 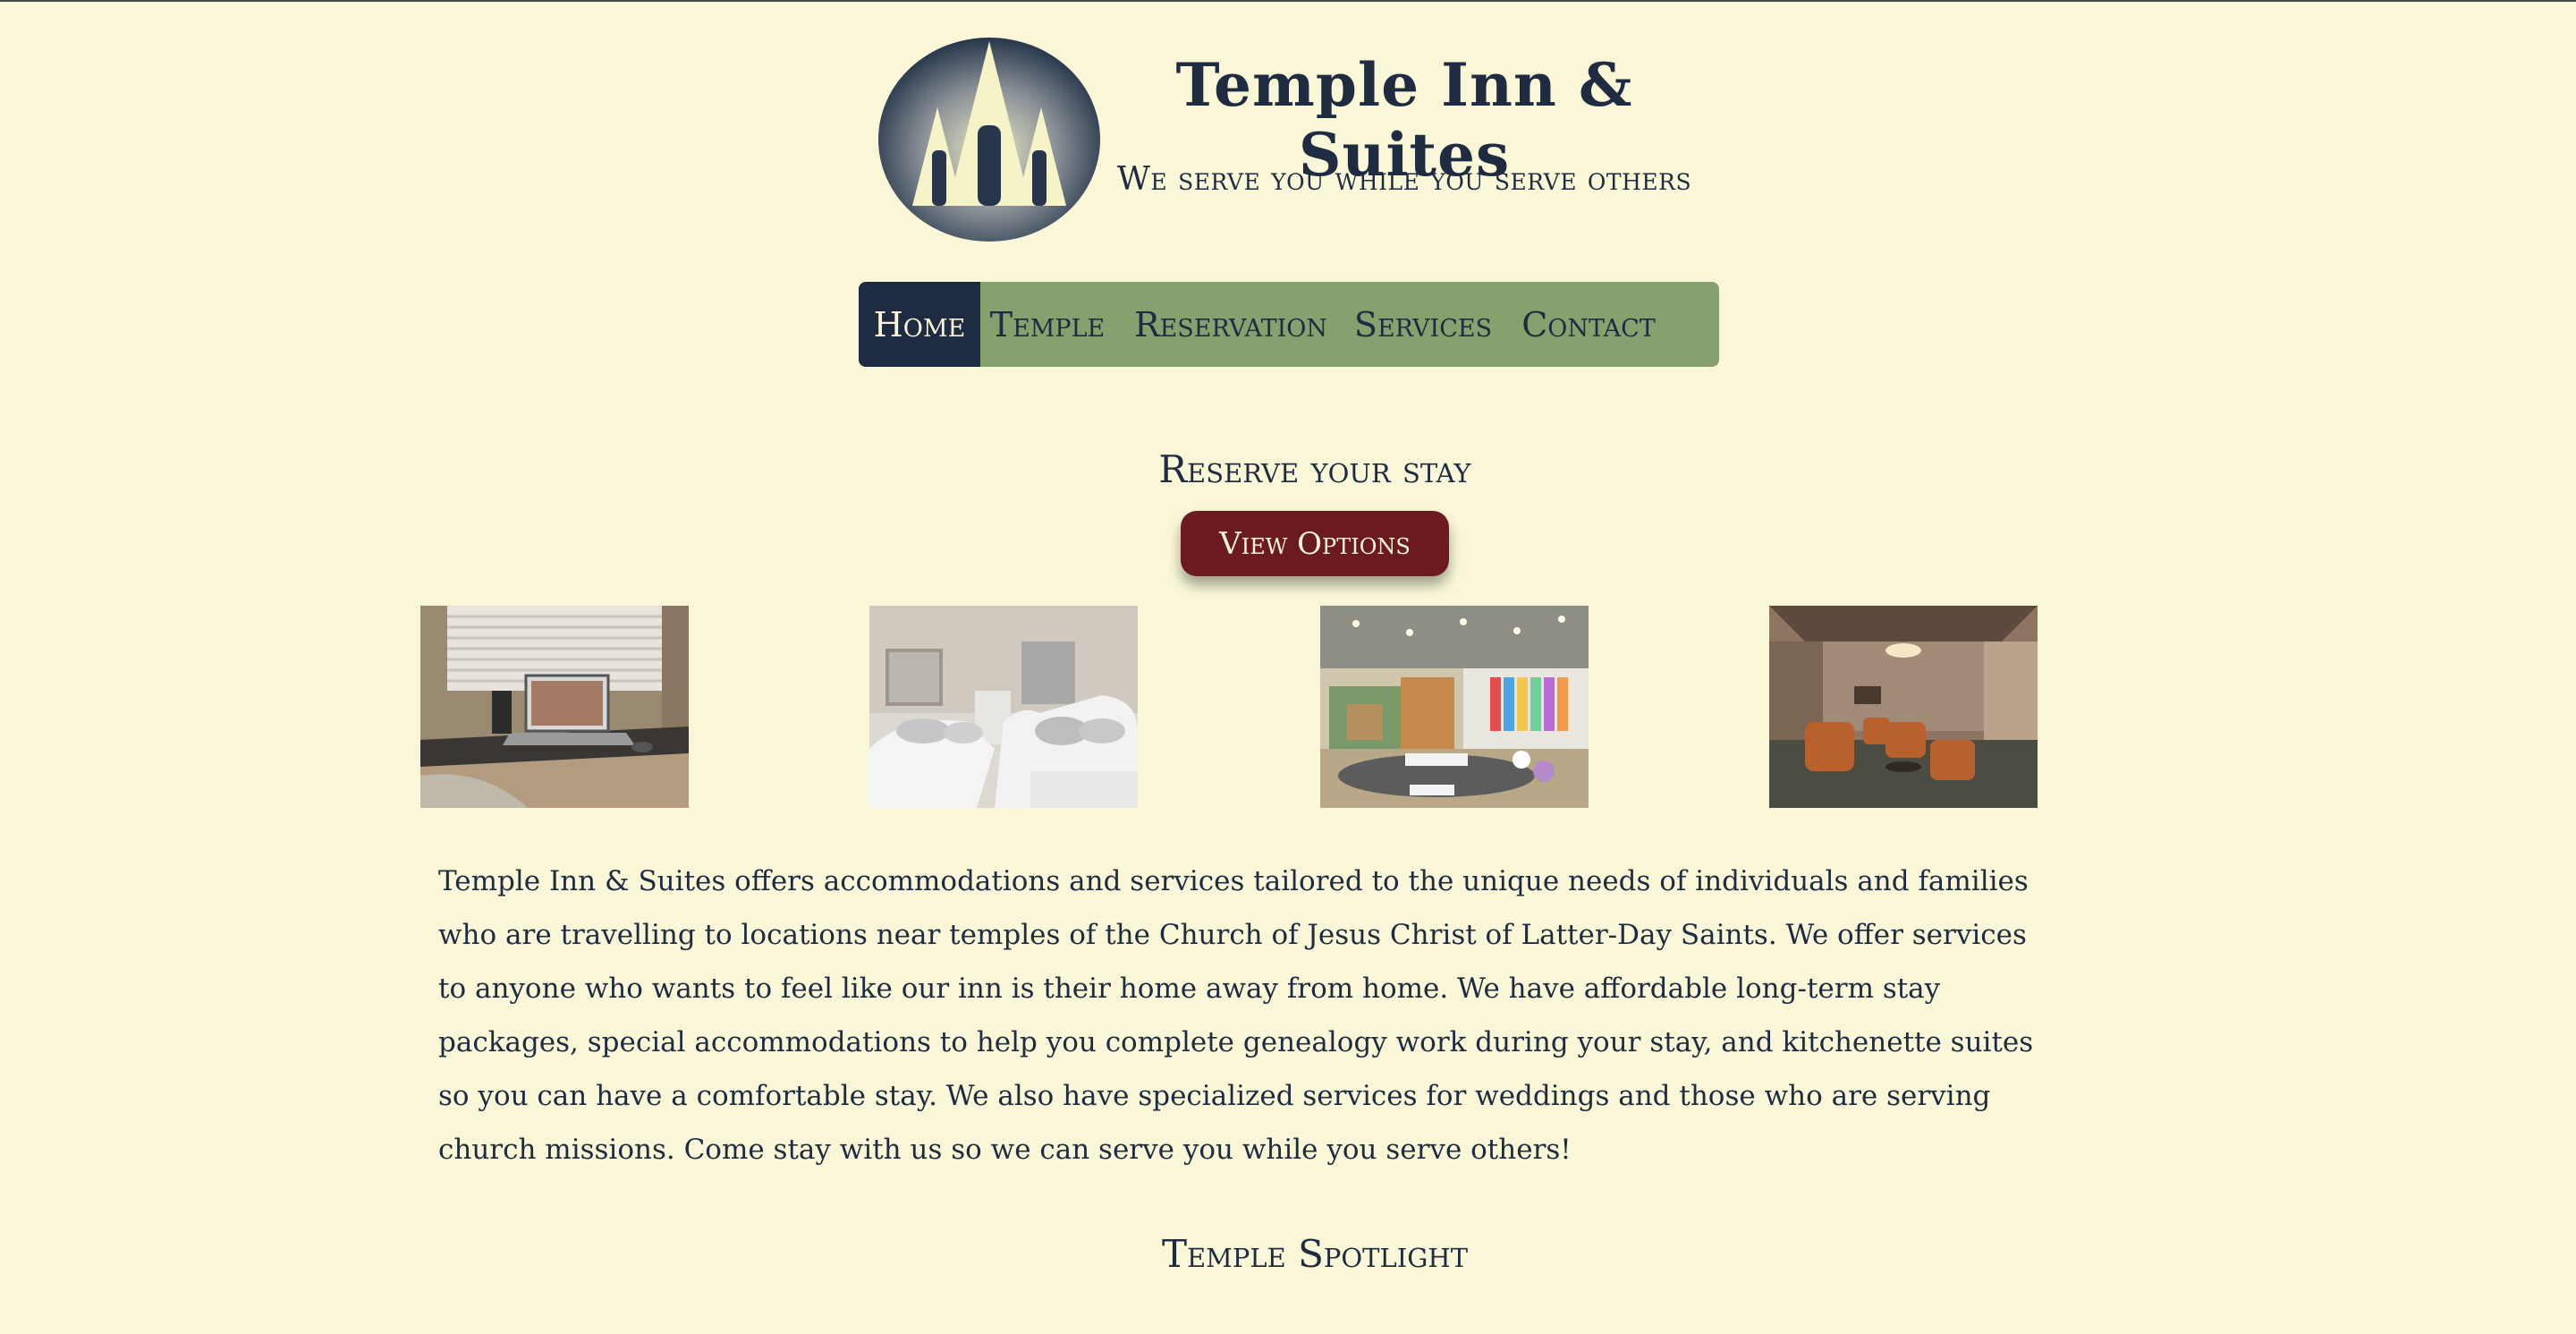 What do you see at coordinates (1315, 1254) in the screenshot?
I see `temple-spotlight-heading: Temple Spotlight` at bounding box center [1315, 1254].